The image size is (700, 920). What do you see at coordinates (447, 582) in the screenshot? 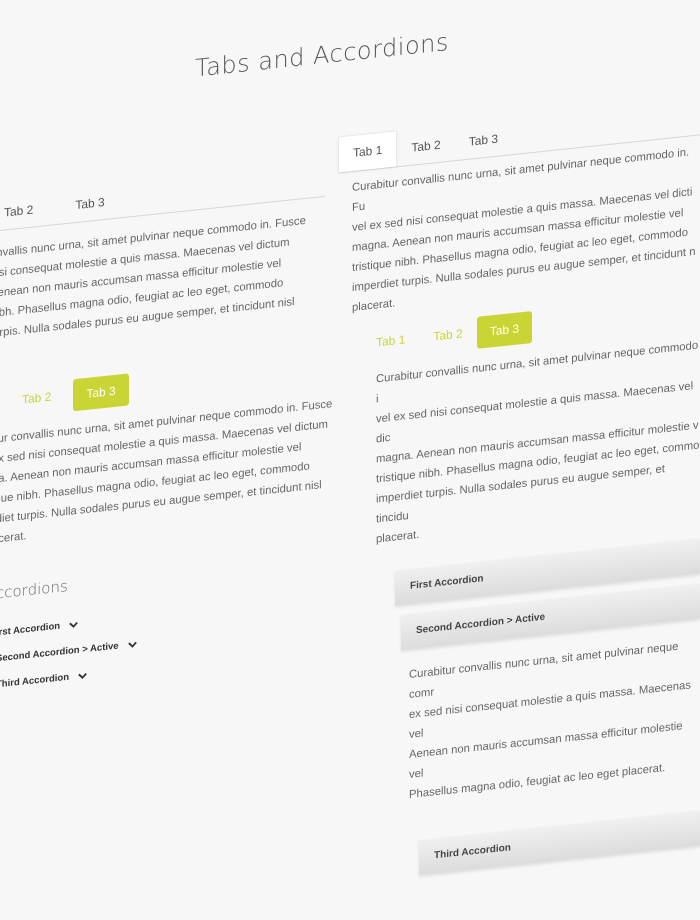
I see `accordion-label: First Accordion` at bounding box center [447, 582].